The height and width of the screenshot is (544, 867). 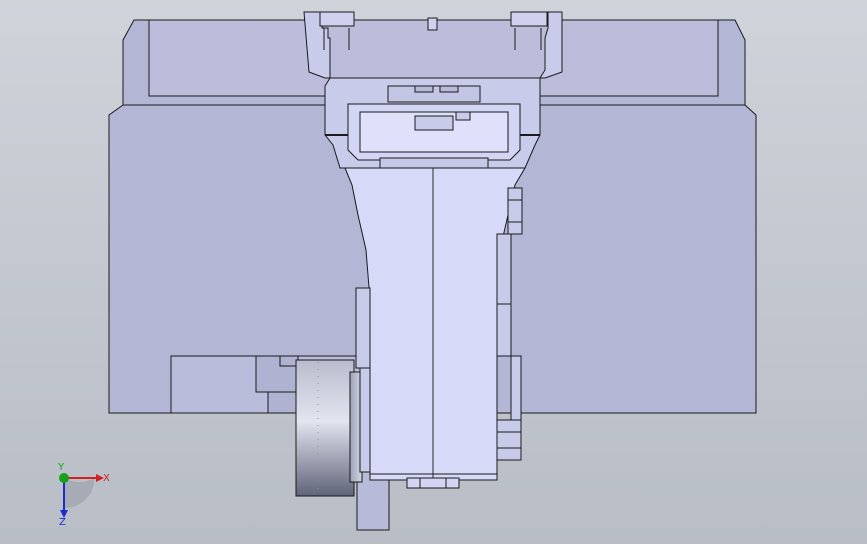 I want to click on y-axis-icon, so click(x=64, y=478).